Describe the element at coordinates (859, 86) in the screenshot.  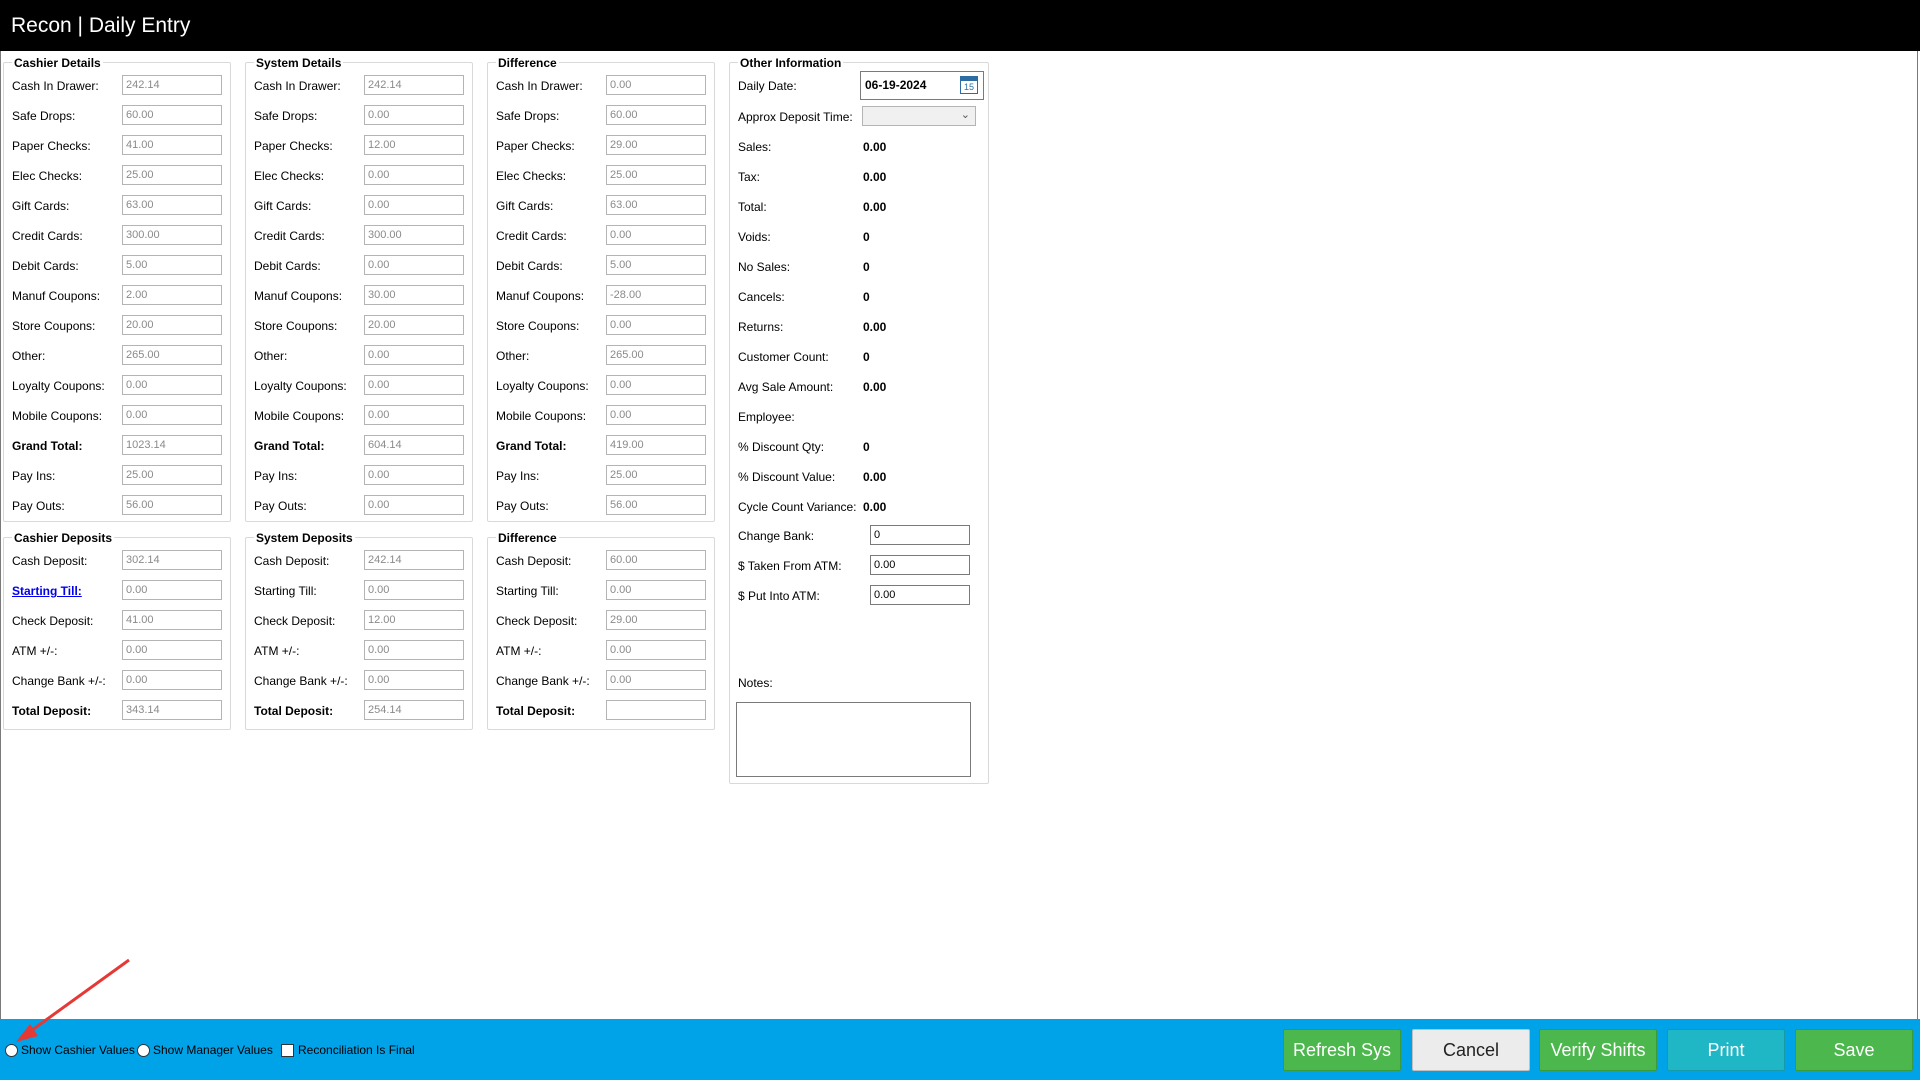
I see `daily-date-row: Daily Date: 06-19-2024 15` at that location.